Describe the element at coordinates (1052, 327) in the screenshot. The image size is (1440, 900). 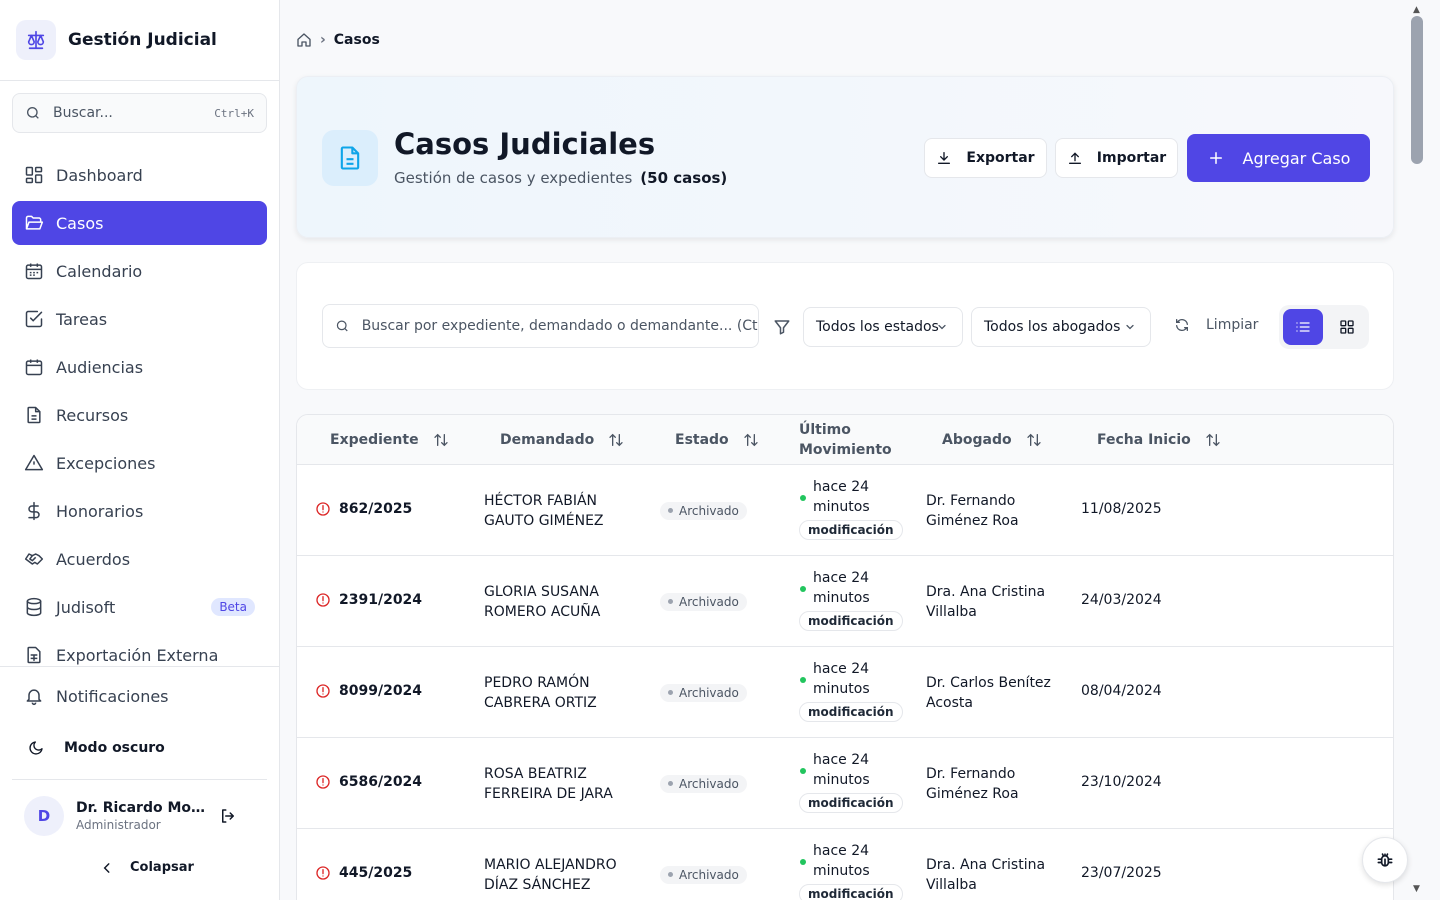
I see `lawyer-select-value: Todos los abogados` at that location.